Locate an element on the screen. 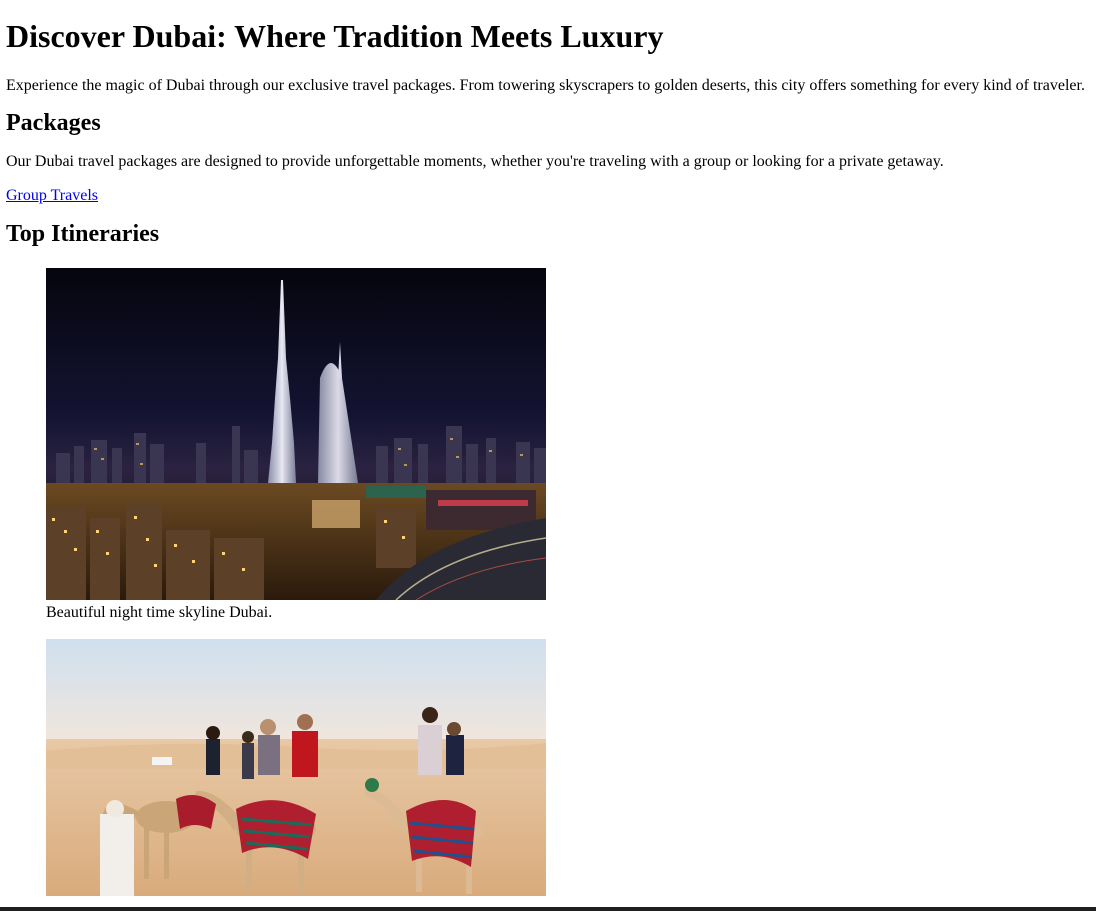  itineraries-heading: Top Itineraries is located at coordinates (83, 234).